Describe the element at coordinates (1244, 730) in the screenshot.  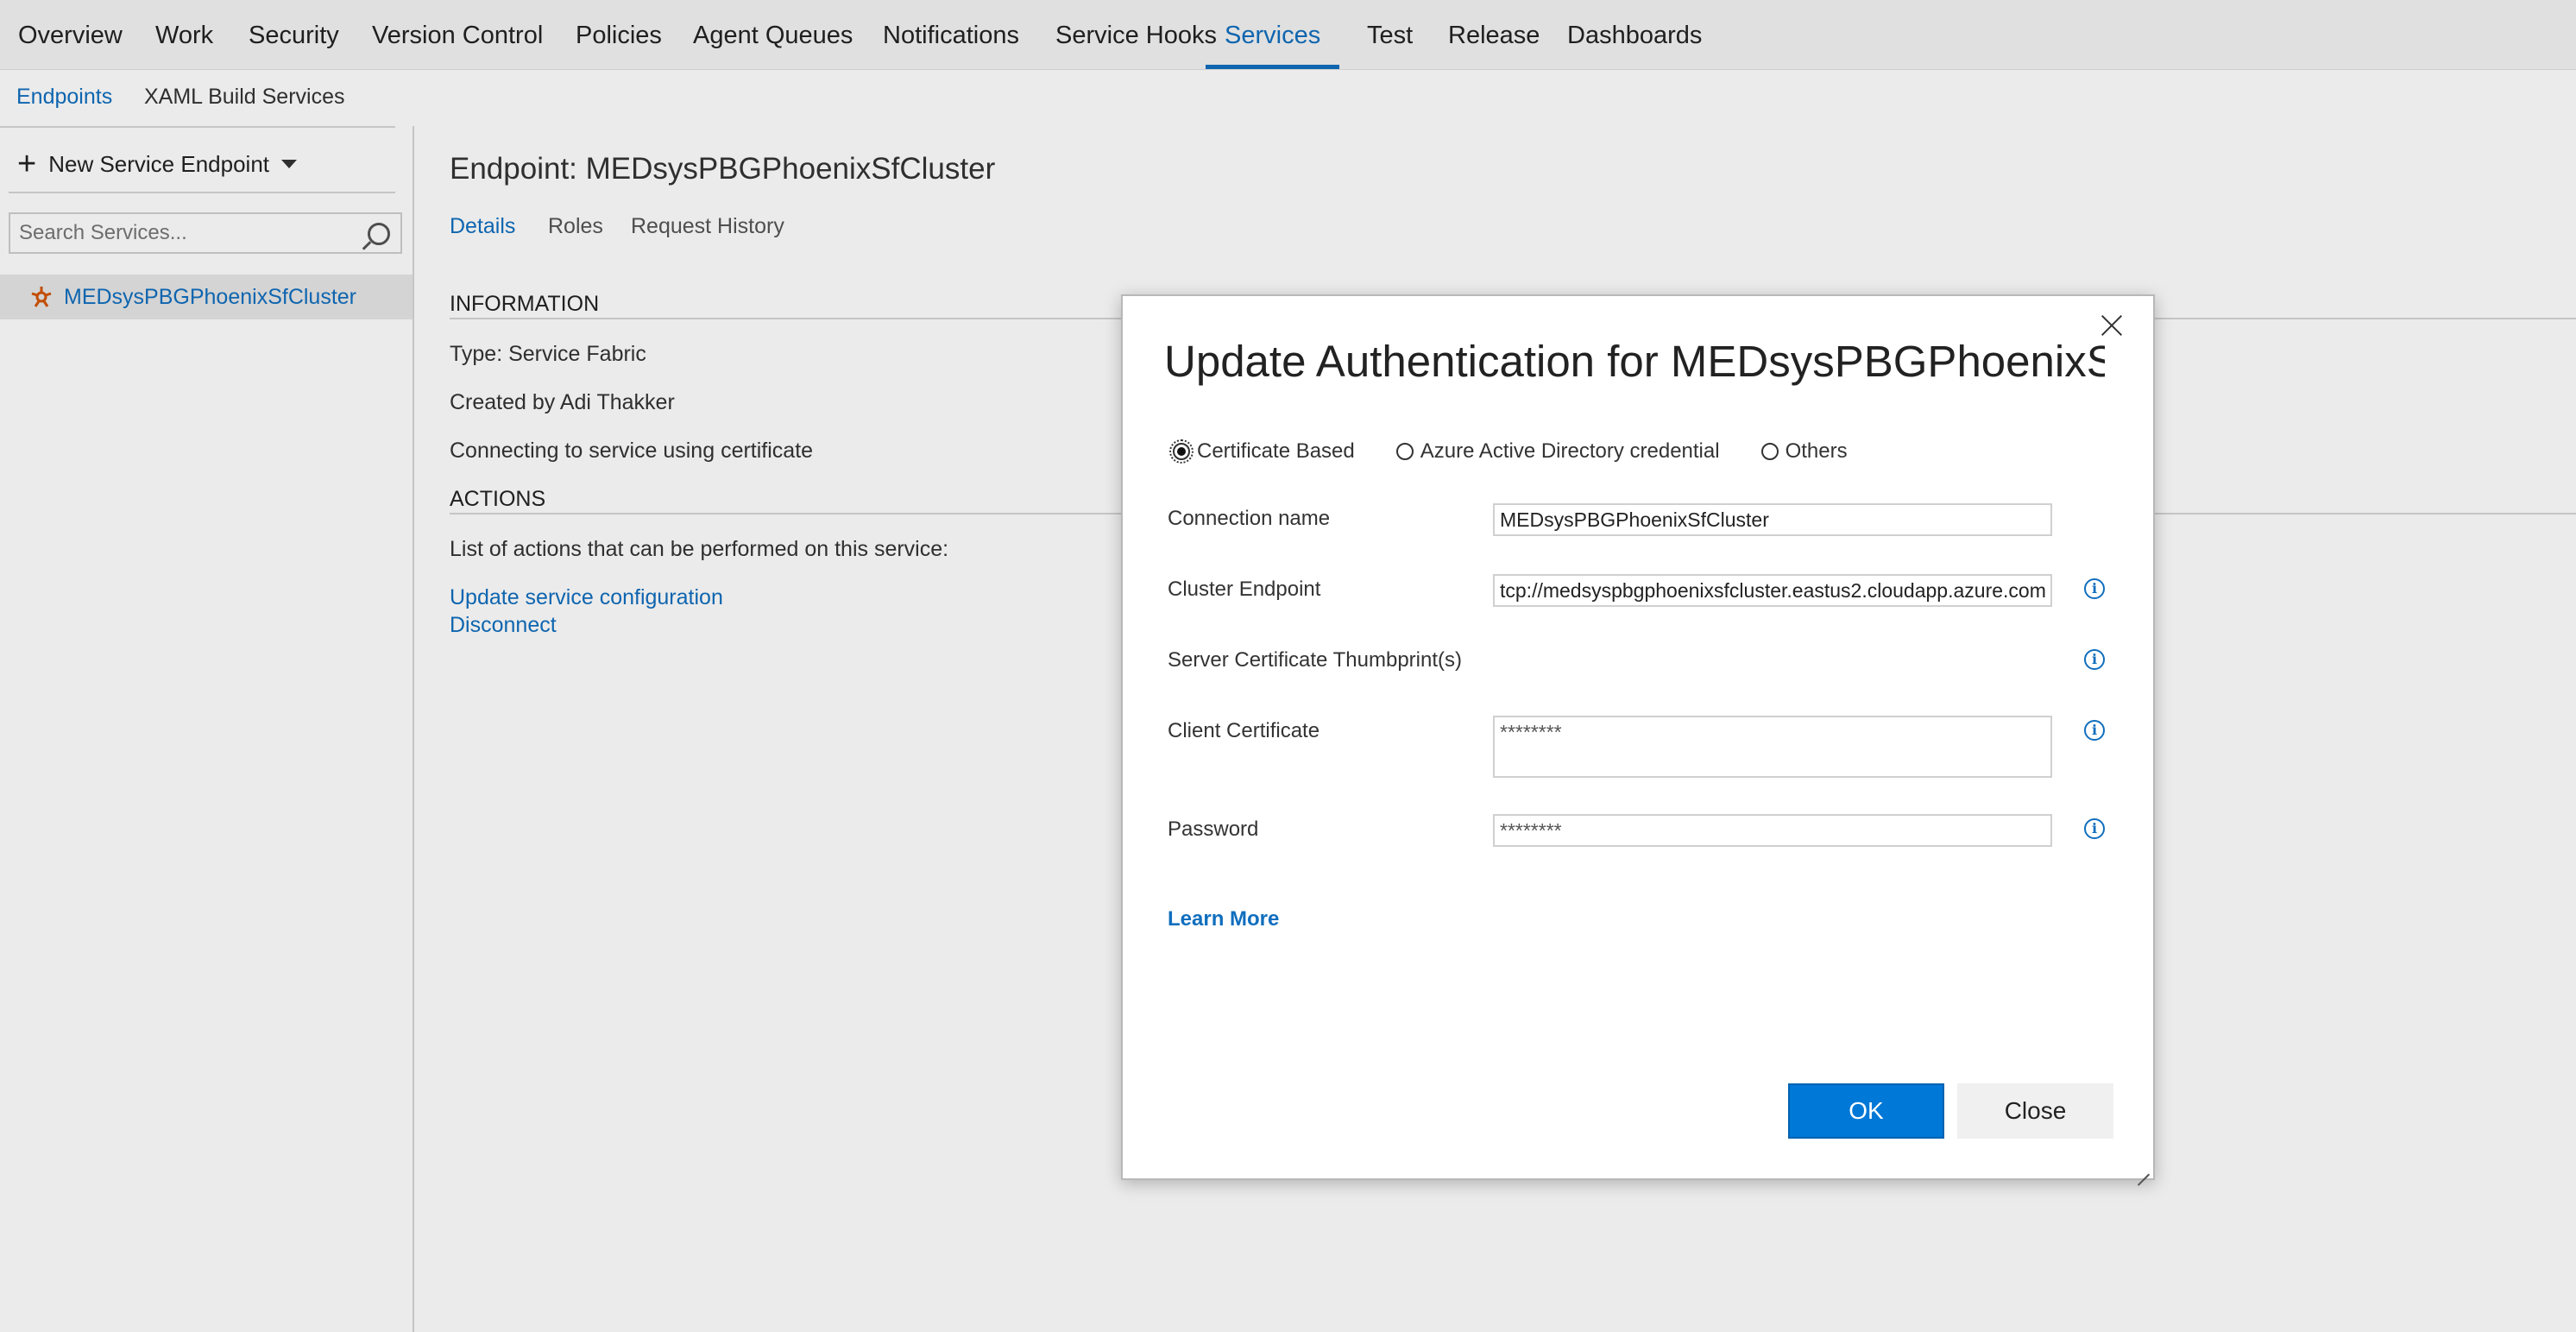
I see `client-certificate-label: Client Certificate` at that location.